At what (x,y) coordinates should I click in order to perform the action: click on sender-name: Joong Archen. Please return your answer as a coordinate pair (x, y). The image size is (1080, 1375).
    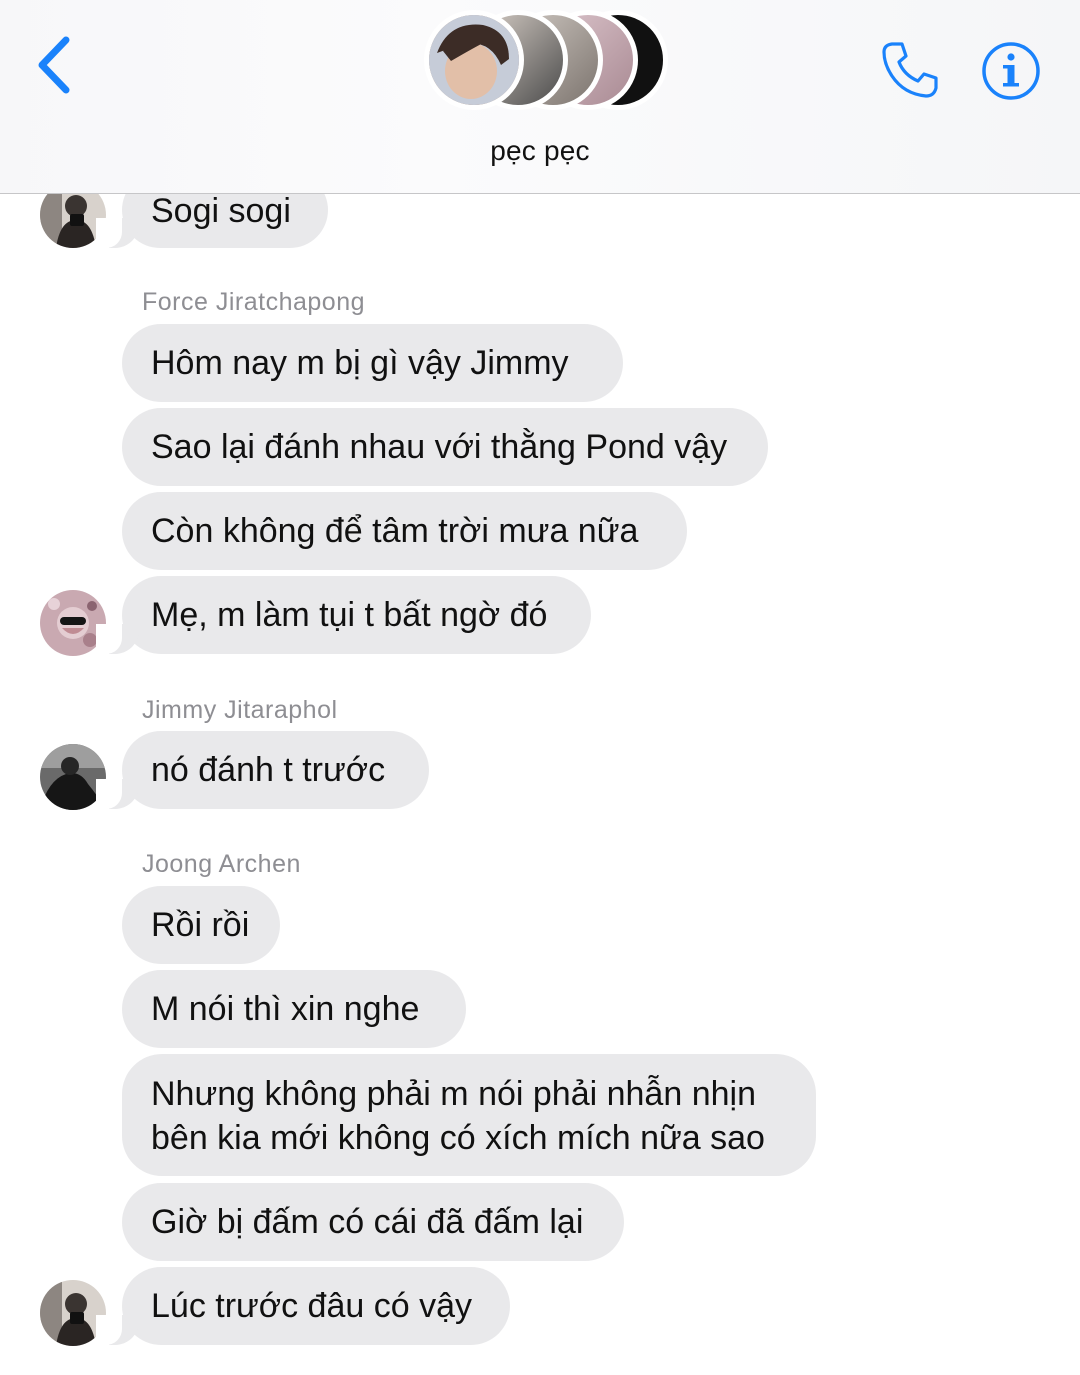
    Looking at the image, I should click on (221, 864).